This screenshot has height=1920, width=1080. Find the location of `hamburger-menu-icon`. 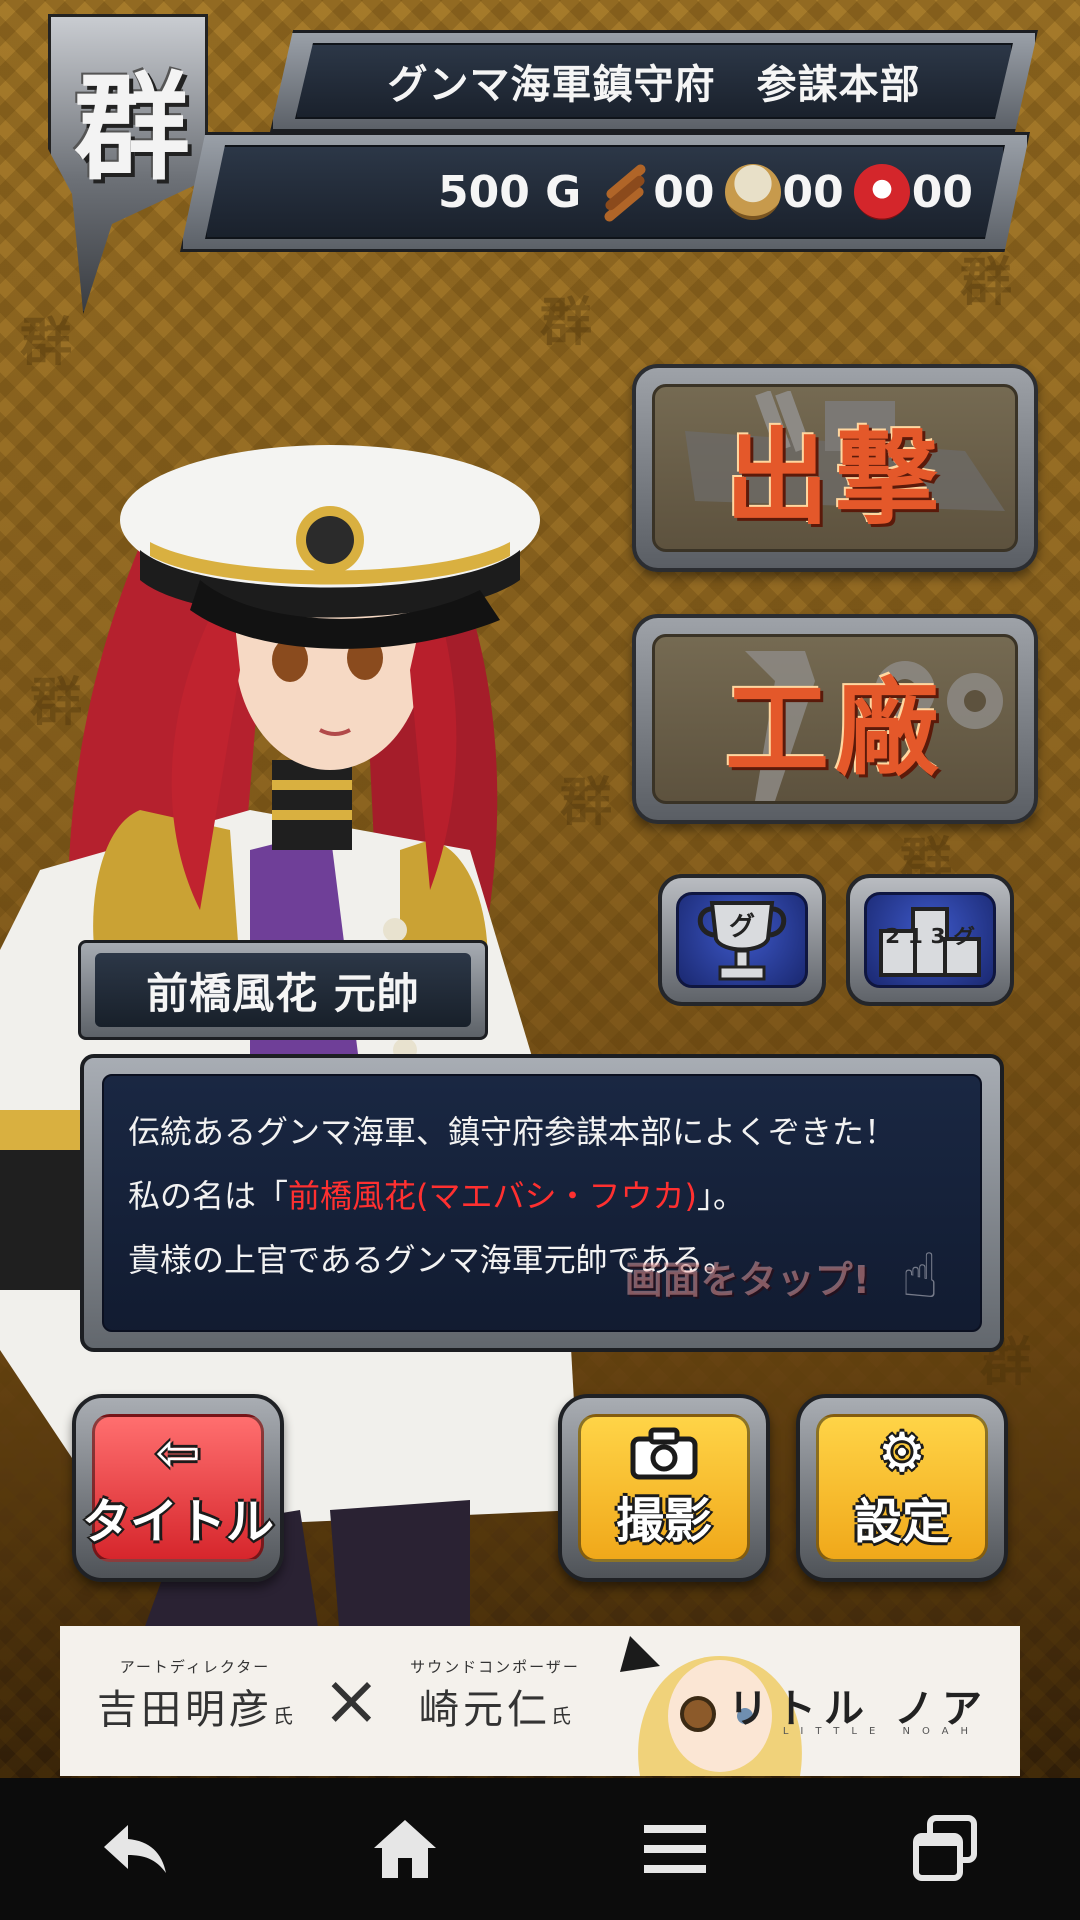

hamburger-menu-icon is located at coordinates (675, 1849).